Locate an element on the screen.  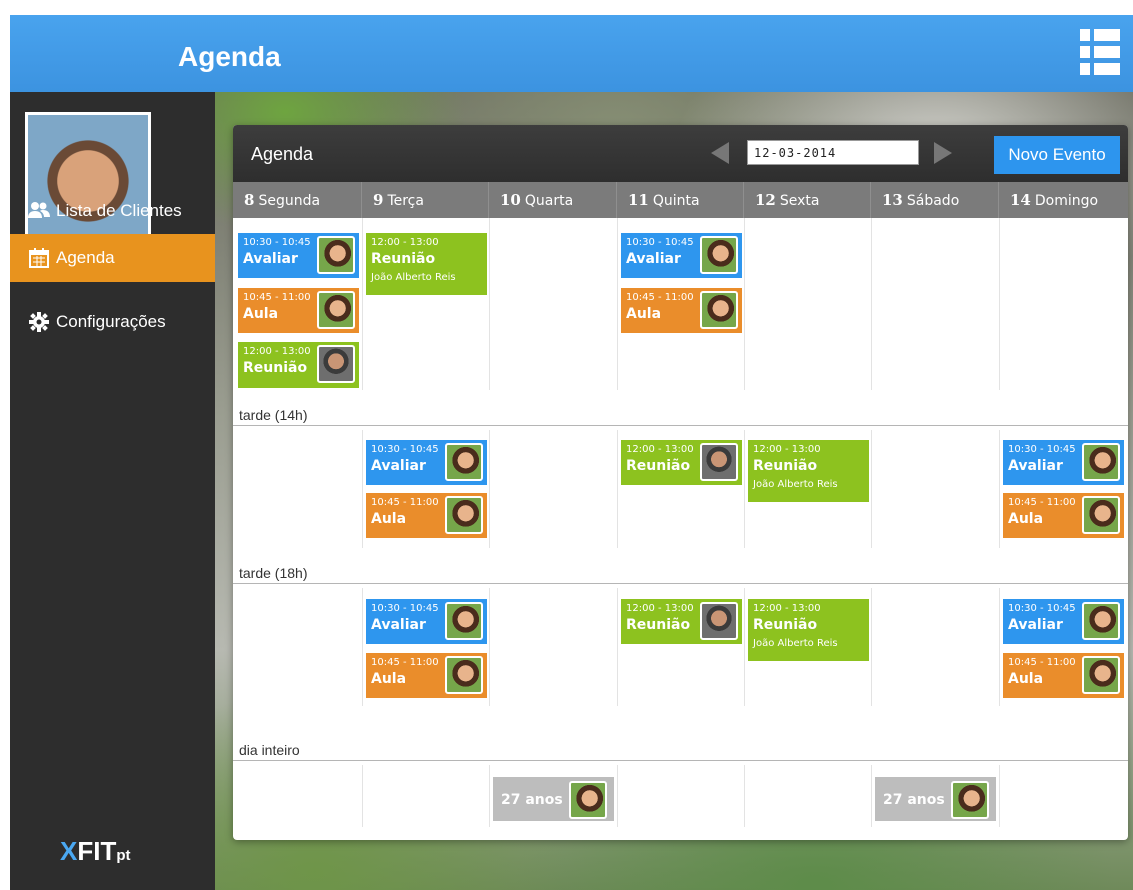
day-header: 11 Quinta is located at coordinates (680, 200).